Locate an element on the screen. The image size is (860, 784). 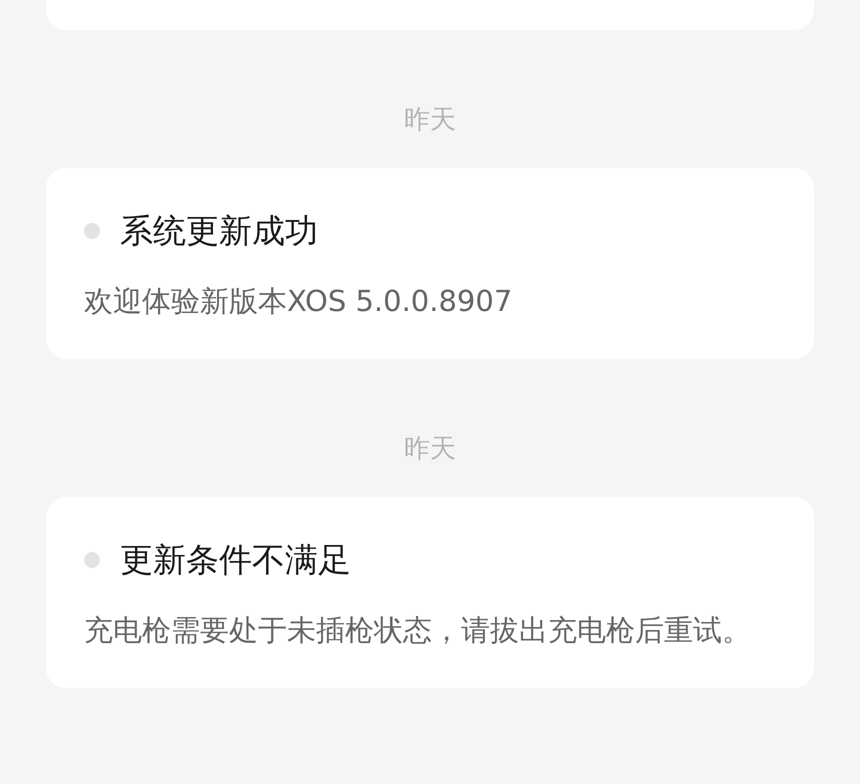
message-body: 充电枪需要处于未插枪状态，请拔出充电枪后重试。 is located at coordinates (418, 630).